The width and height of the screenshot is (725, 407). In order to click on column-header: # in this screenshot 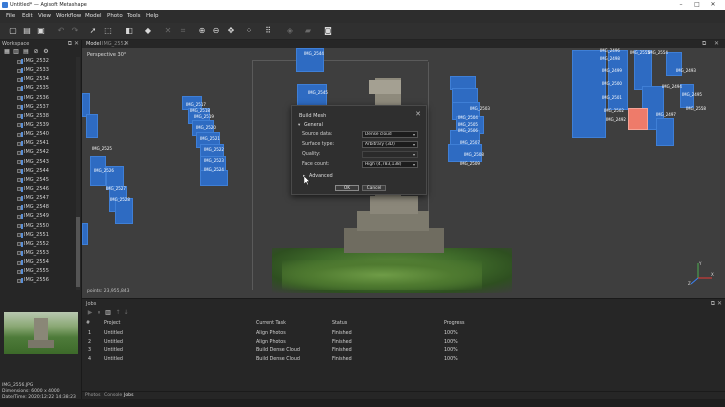, I will do `click(88, 323)`.